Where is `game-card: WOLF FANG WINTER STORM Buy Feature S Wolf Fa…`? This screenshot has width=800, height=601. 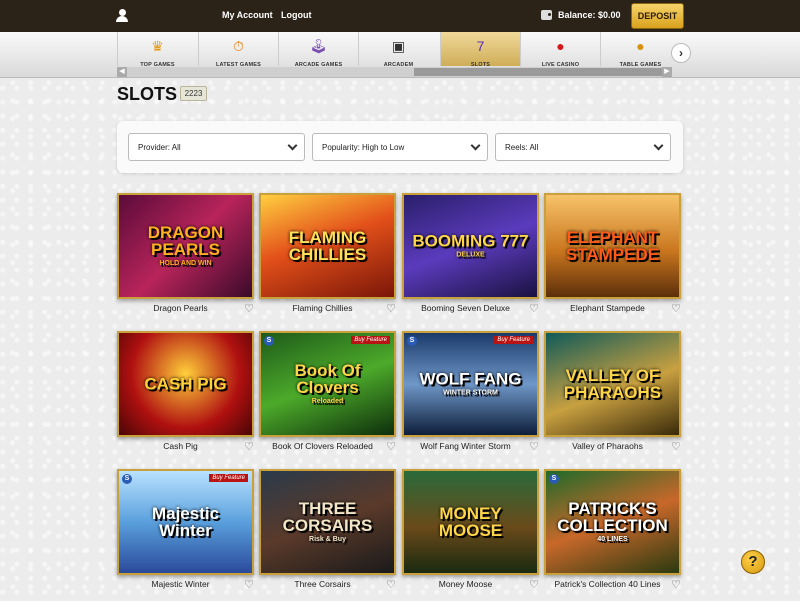
game-card: WOLF FANG WINTER STORM Buy Feature S Wolf Fa… is located at coordinates (470, 398).